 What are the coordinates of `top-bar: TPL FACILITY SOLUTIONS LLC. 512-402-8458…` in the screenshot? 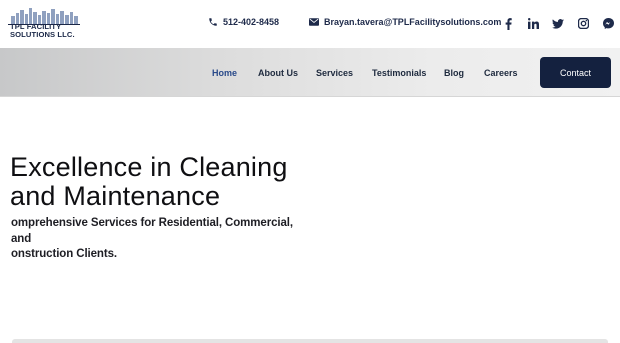 It's located at (310, 24).